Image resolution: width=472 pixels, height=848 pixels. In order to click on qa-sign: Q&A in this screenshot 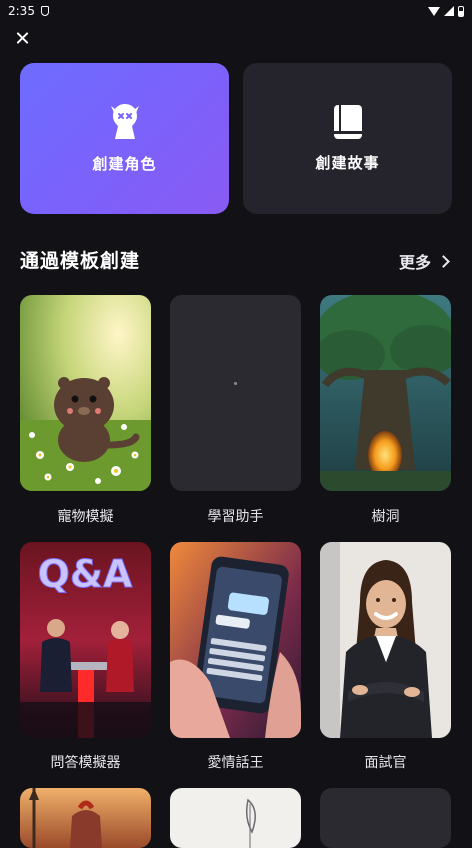, I will do `click(85, 574)`.